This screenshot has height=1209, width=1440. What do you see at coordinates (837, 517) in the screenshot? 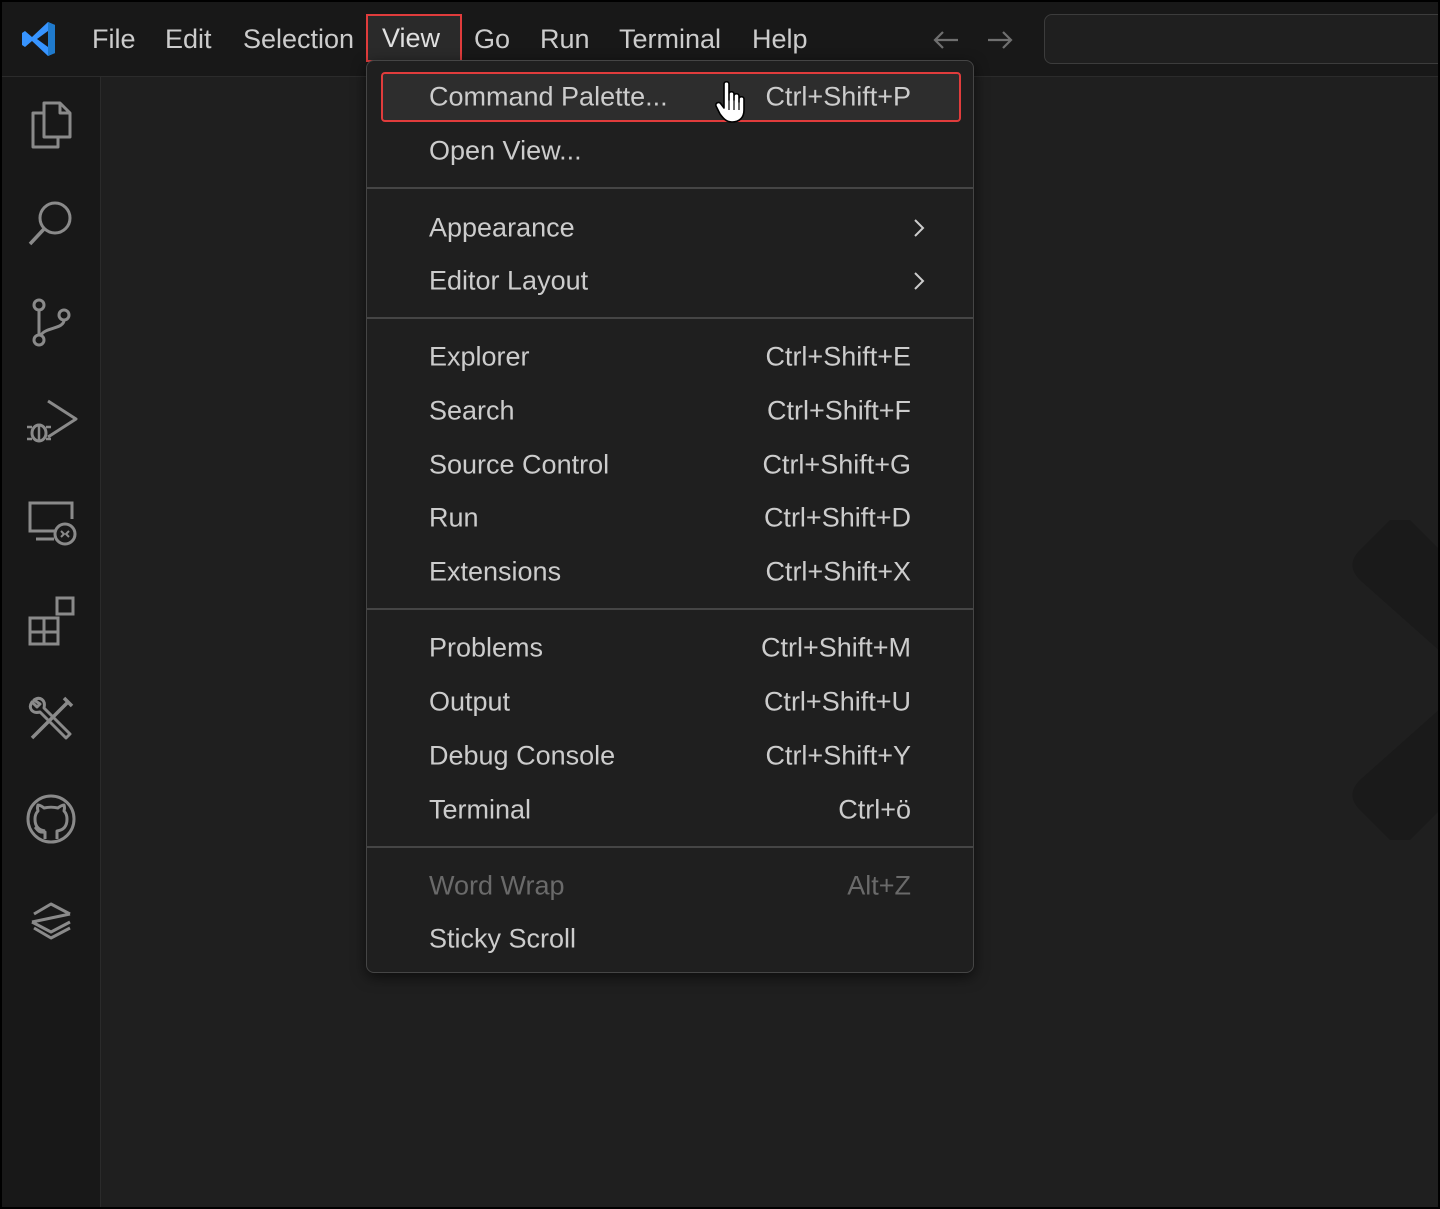
I see `menu-item-shortcut: Ctrl+Shift+D` at bounding box center [837, 517].